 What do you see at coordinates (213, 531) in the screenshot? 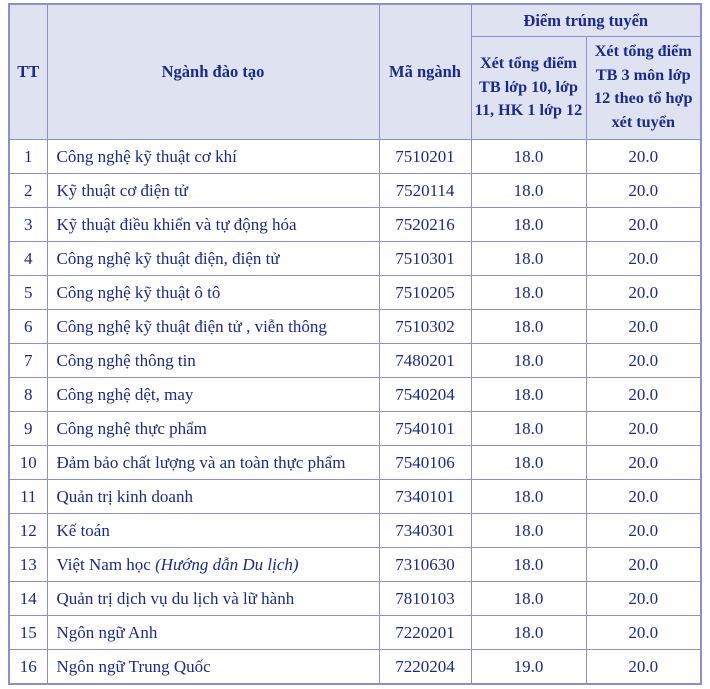
I see `cell-major-name: Kế toán` at bounding box center [213, 531].